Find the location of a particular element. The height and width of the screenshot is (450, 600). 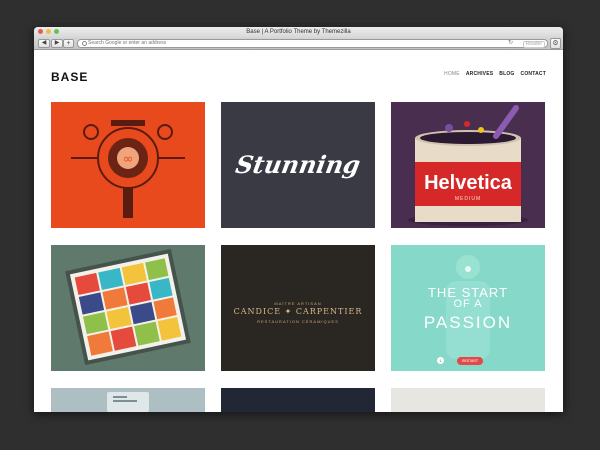

reload-icon: ↻ is located at coordinates (510, 43).